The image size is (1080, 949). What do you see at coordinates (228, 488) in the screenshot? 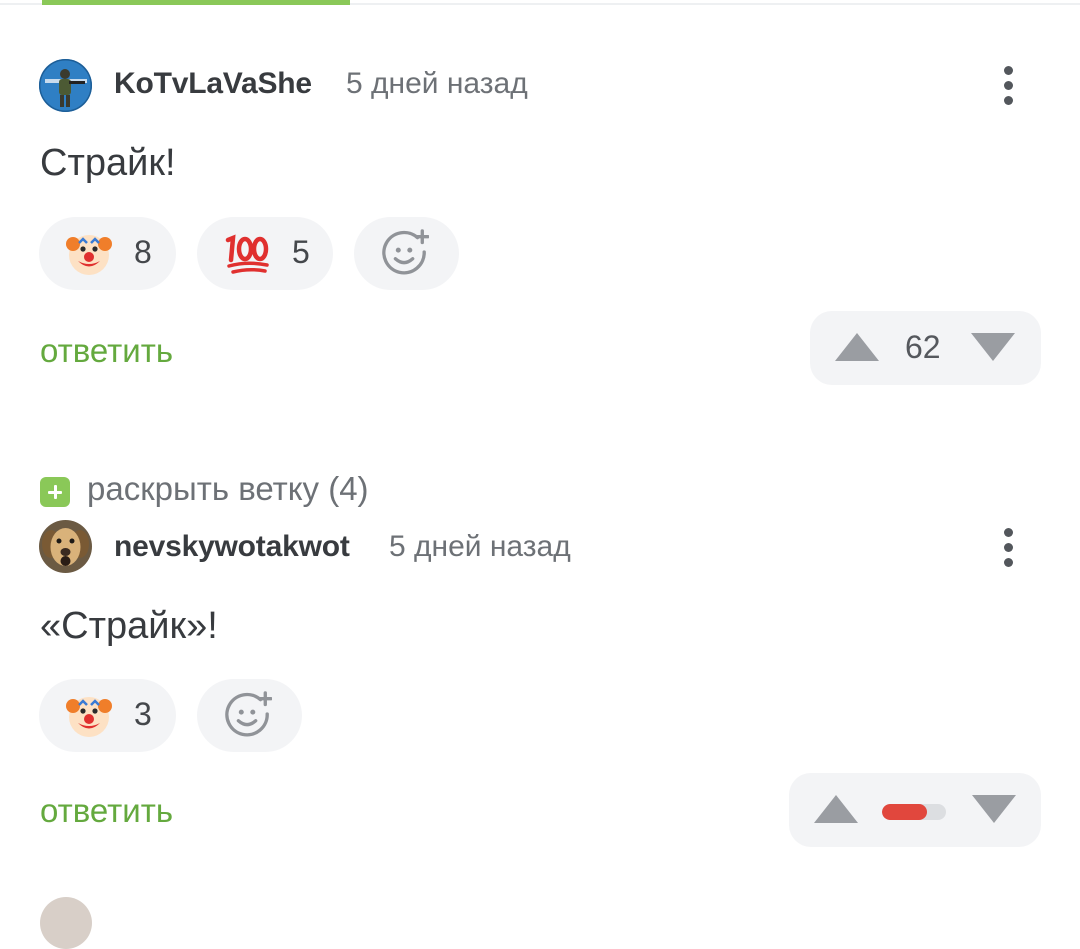
I see `expand-thread-label: раскрыть ветку (4)` at bounding box center [228, 488].